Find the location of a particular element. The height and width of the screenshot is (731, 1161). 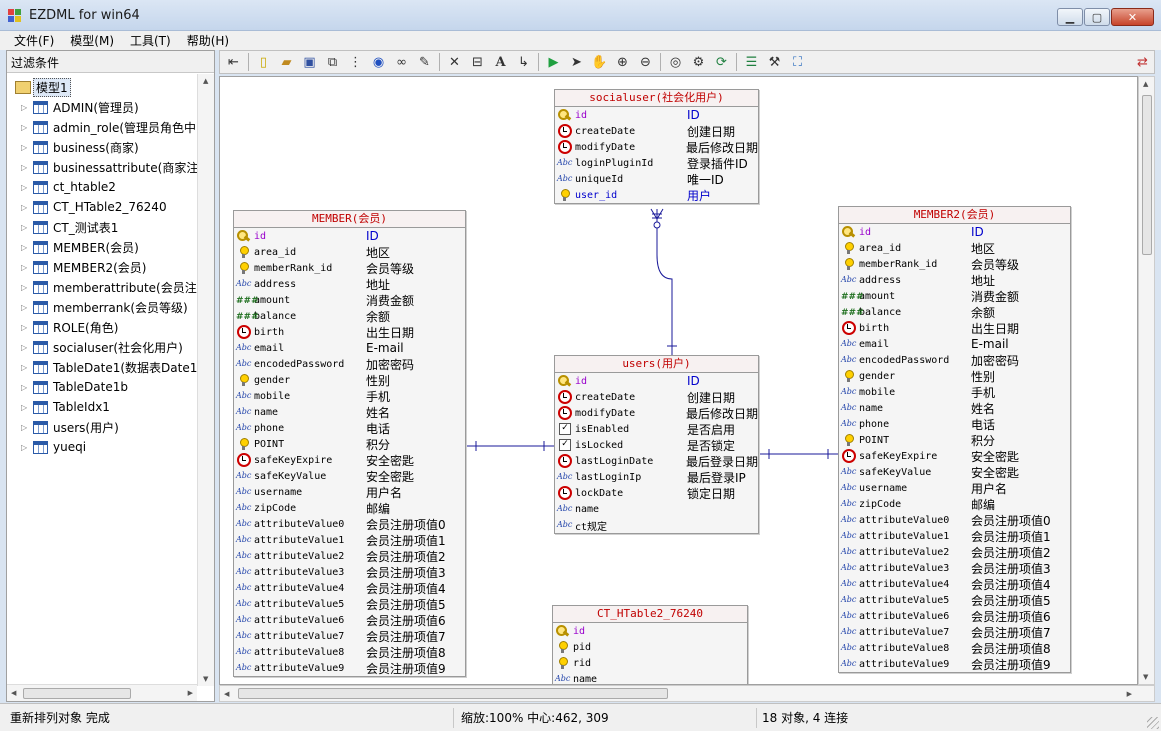

canvas-horizontal-scrollbar: ◀ ▶ is located at coordinates (687, 693).